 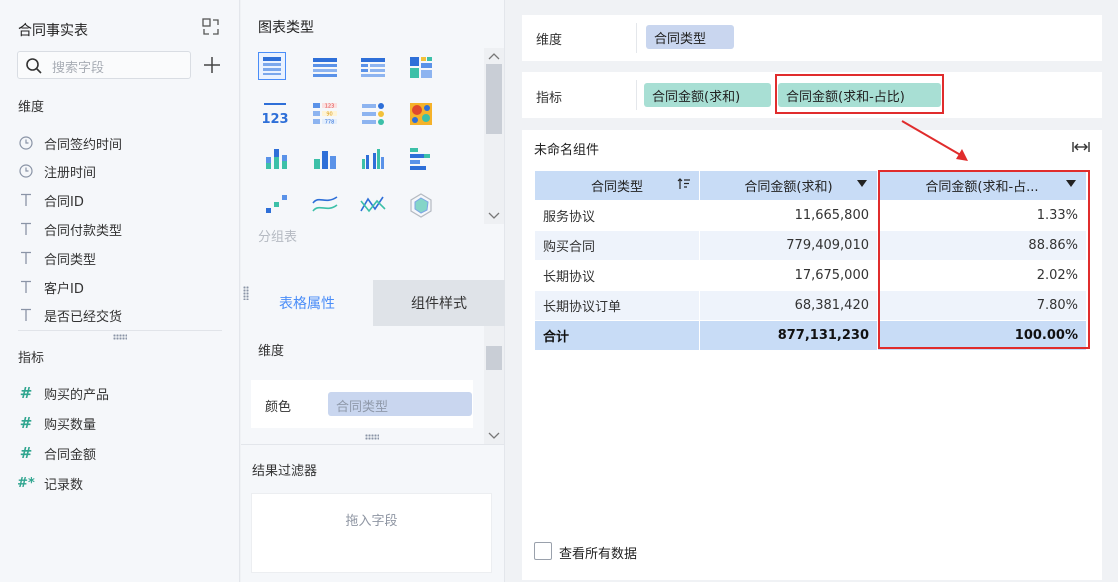 What do you see at coordinates (812, 38) in the screenshot?
I see `dimension-slot: 维度 合同类型` at bounding box center [812, 38].